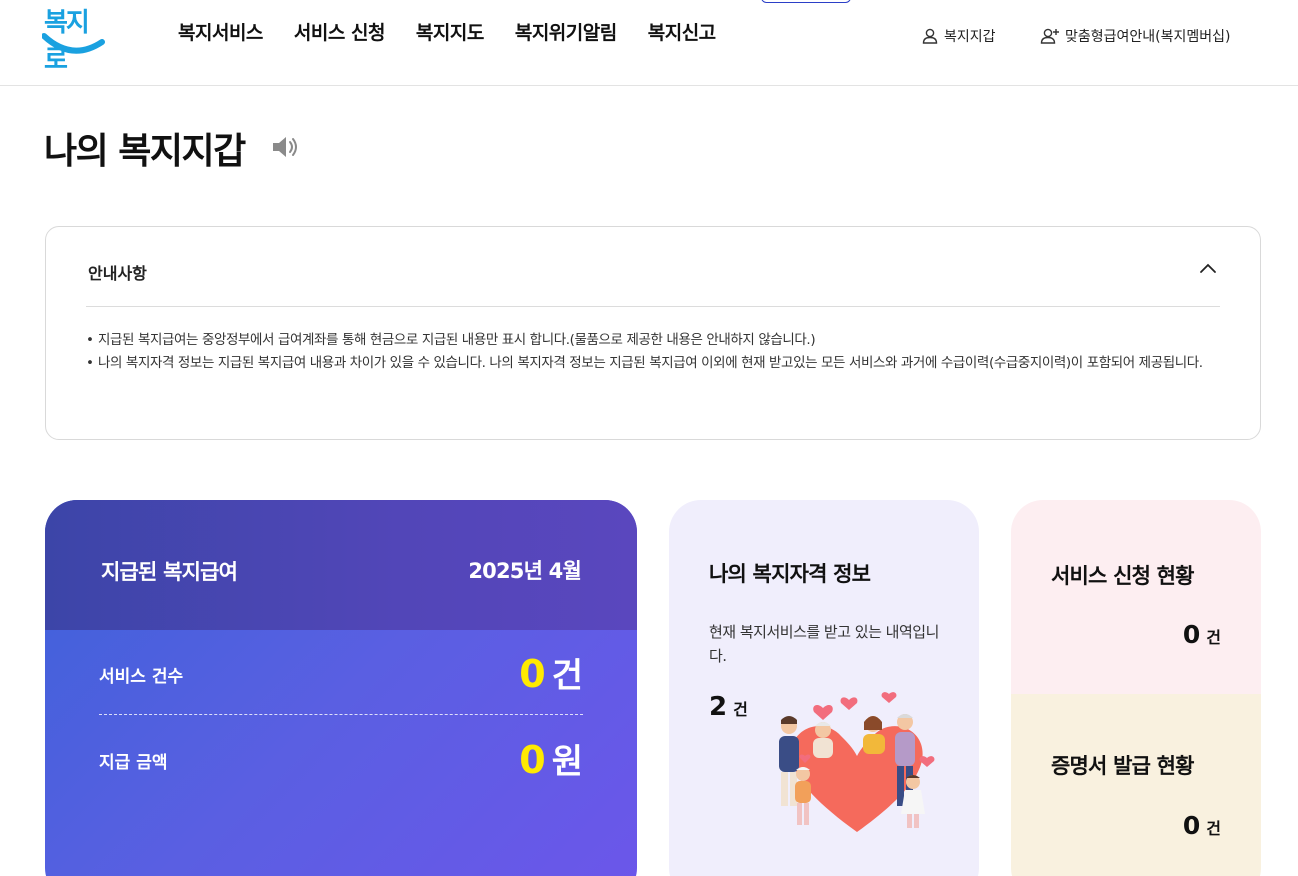 This screenshot has height=876, width=1298. I want to click on amount-label: 지급 금액, so click(133, 763).